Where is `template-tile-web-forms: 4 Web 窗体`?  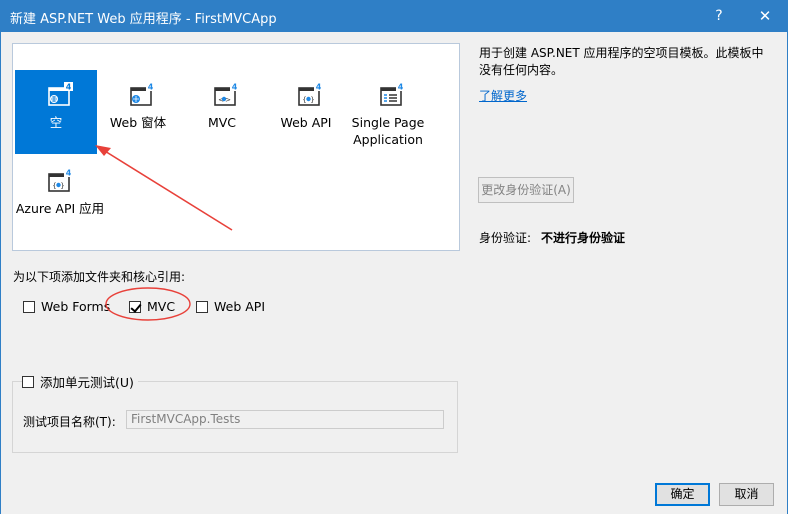
template-tile-web-forms: 4 Web 窗体 is located at coordinates (138, 112).